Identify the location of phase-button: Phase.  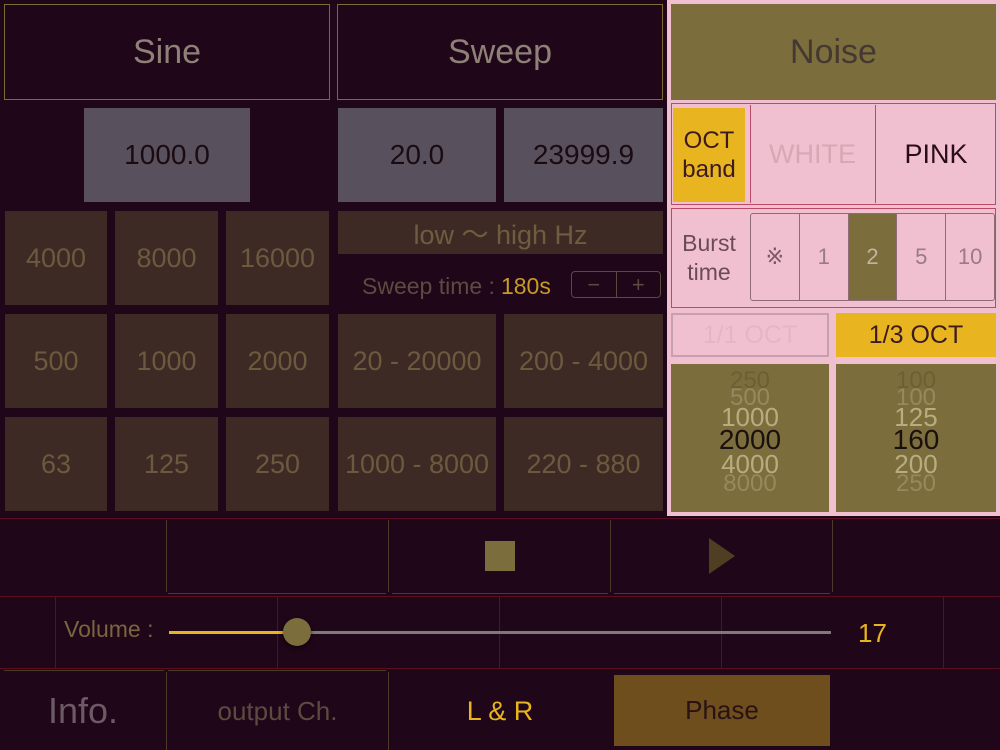
(722, 710).